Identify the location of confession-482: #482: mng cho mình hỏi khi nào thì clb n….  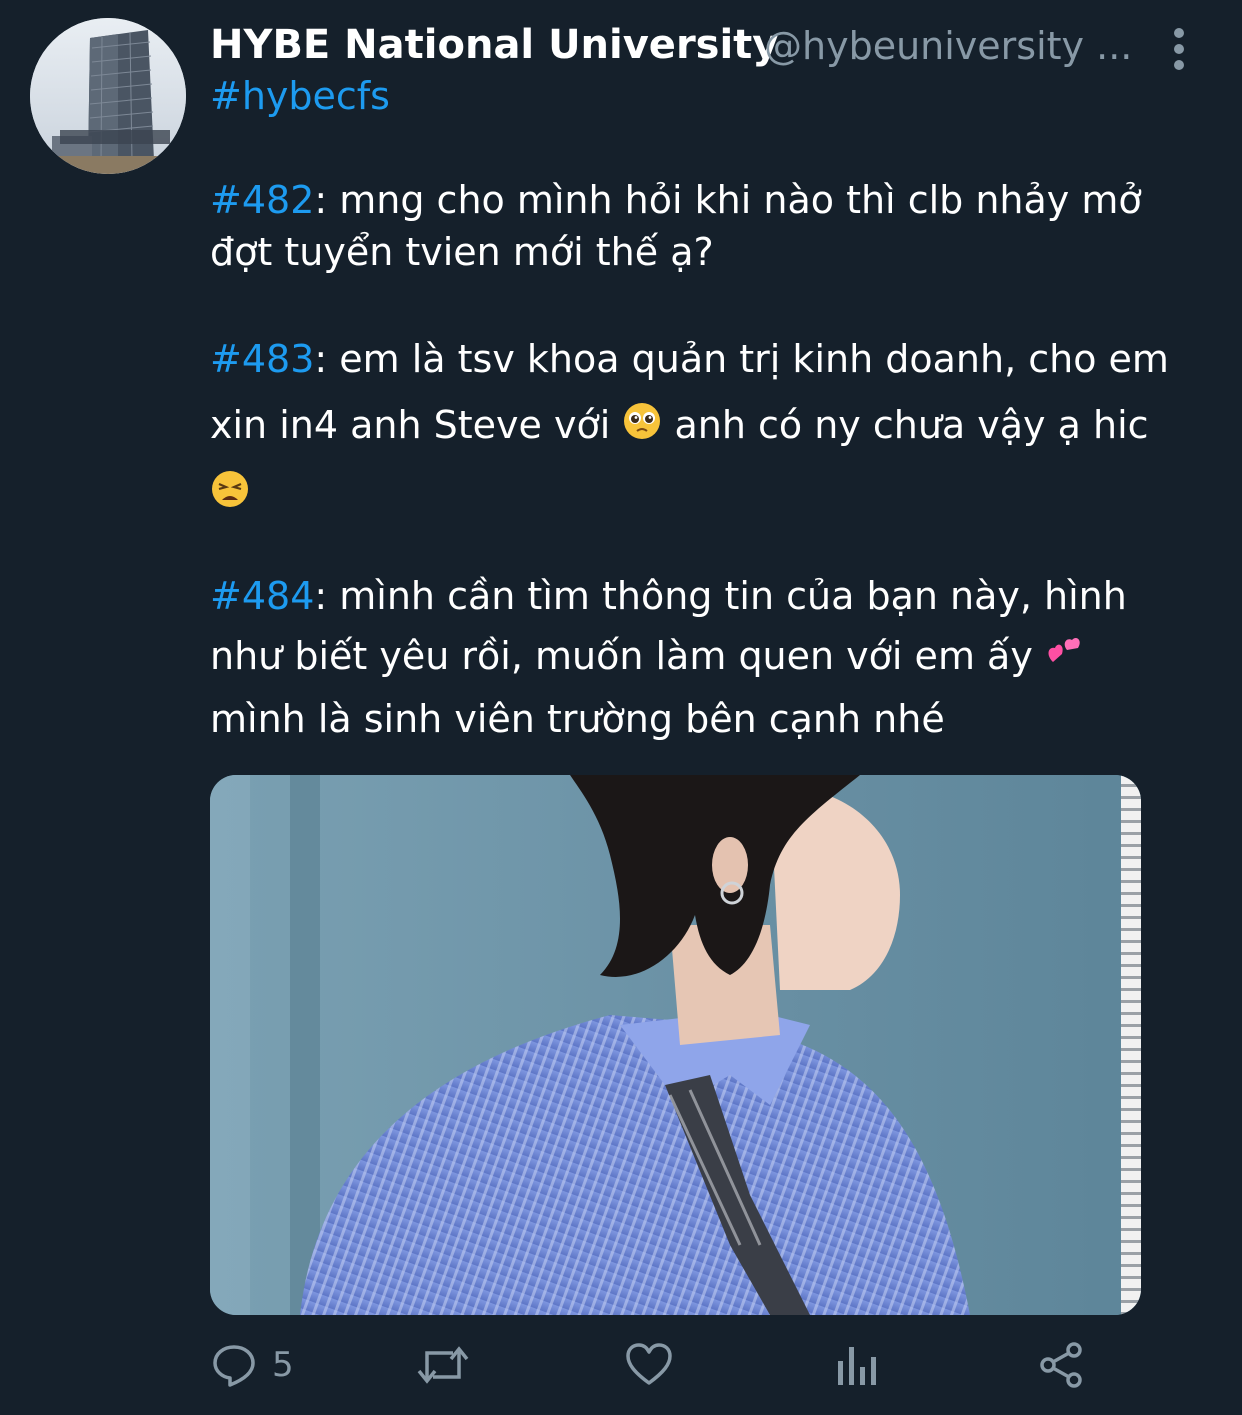
(705, 226).